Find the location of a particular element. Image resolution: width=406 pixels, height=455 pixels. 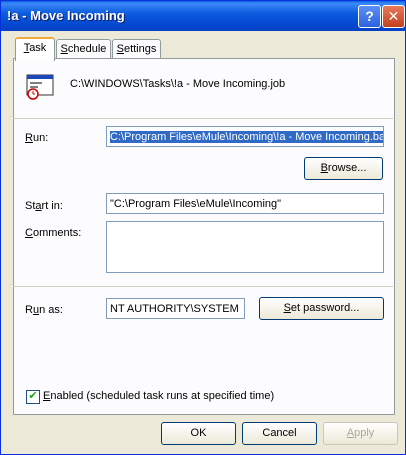

ok-button: OK is located at coordinates (198, 433).